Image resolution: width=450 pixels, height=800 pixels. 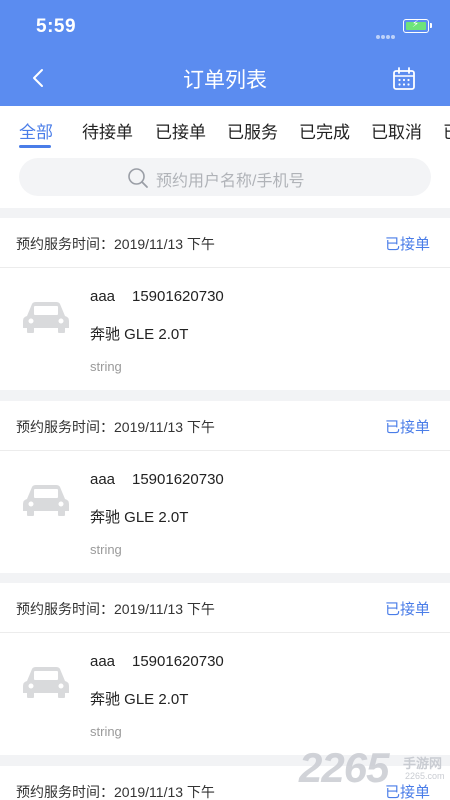 What do you see at coordinates (35, 146) in the screenshot?
I see `tab-active-indicator` at bounding box center [35, 146].